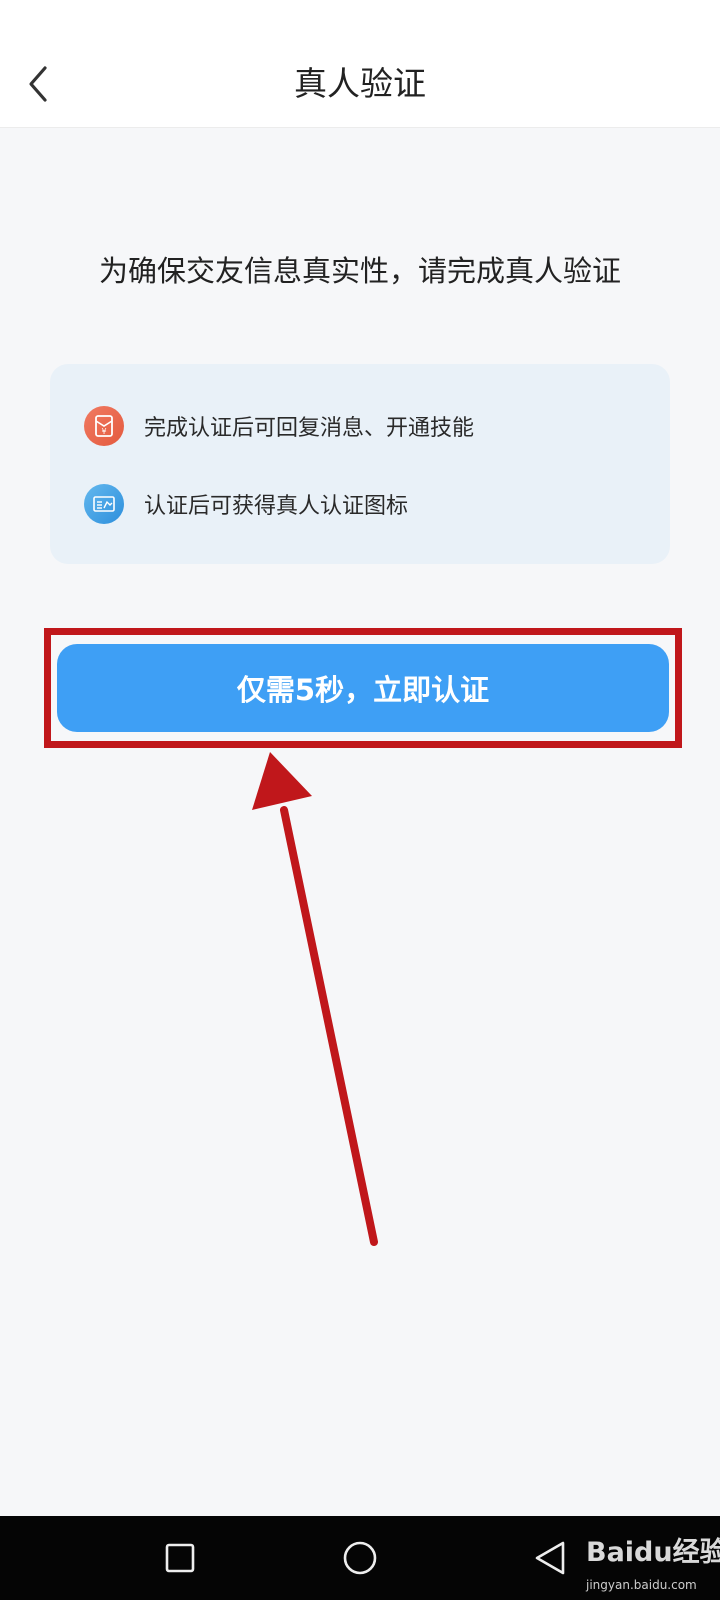 This screenshot has height=1600, width=720. What do you see at coordinates (360, 464) in the screenshot?
I see `benefits-card: ¥ 完成认证后可回复消息、开通技能 认证后可获得真人认证图标` at bounding box center [360, 464].